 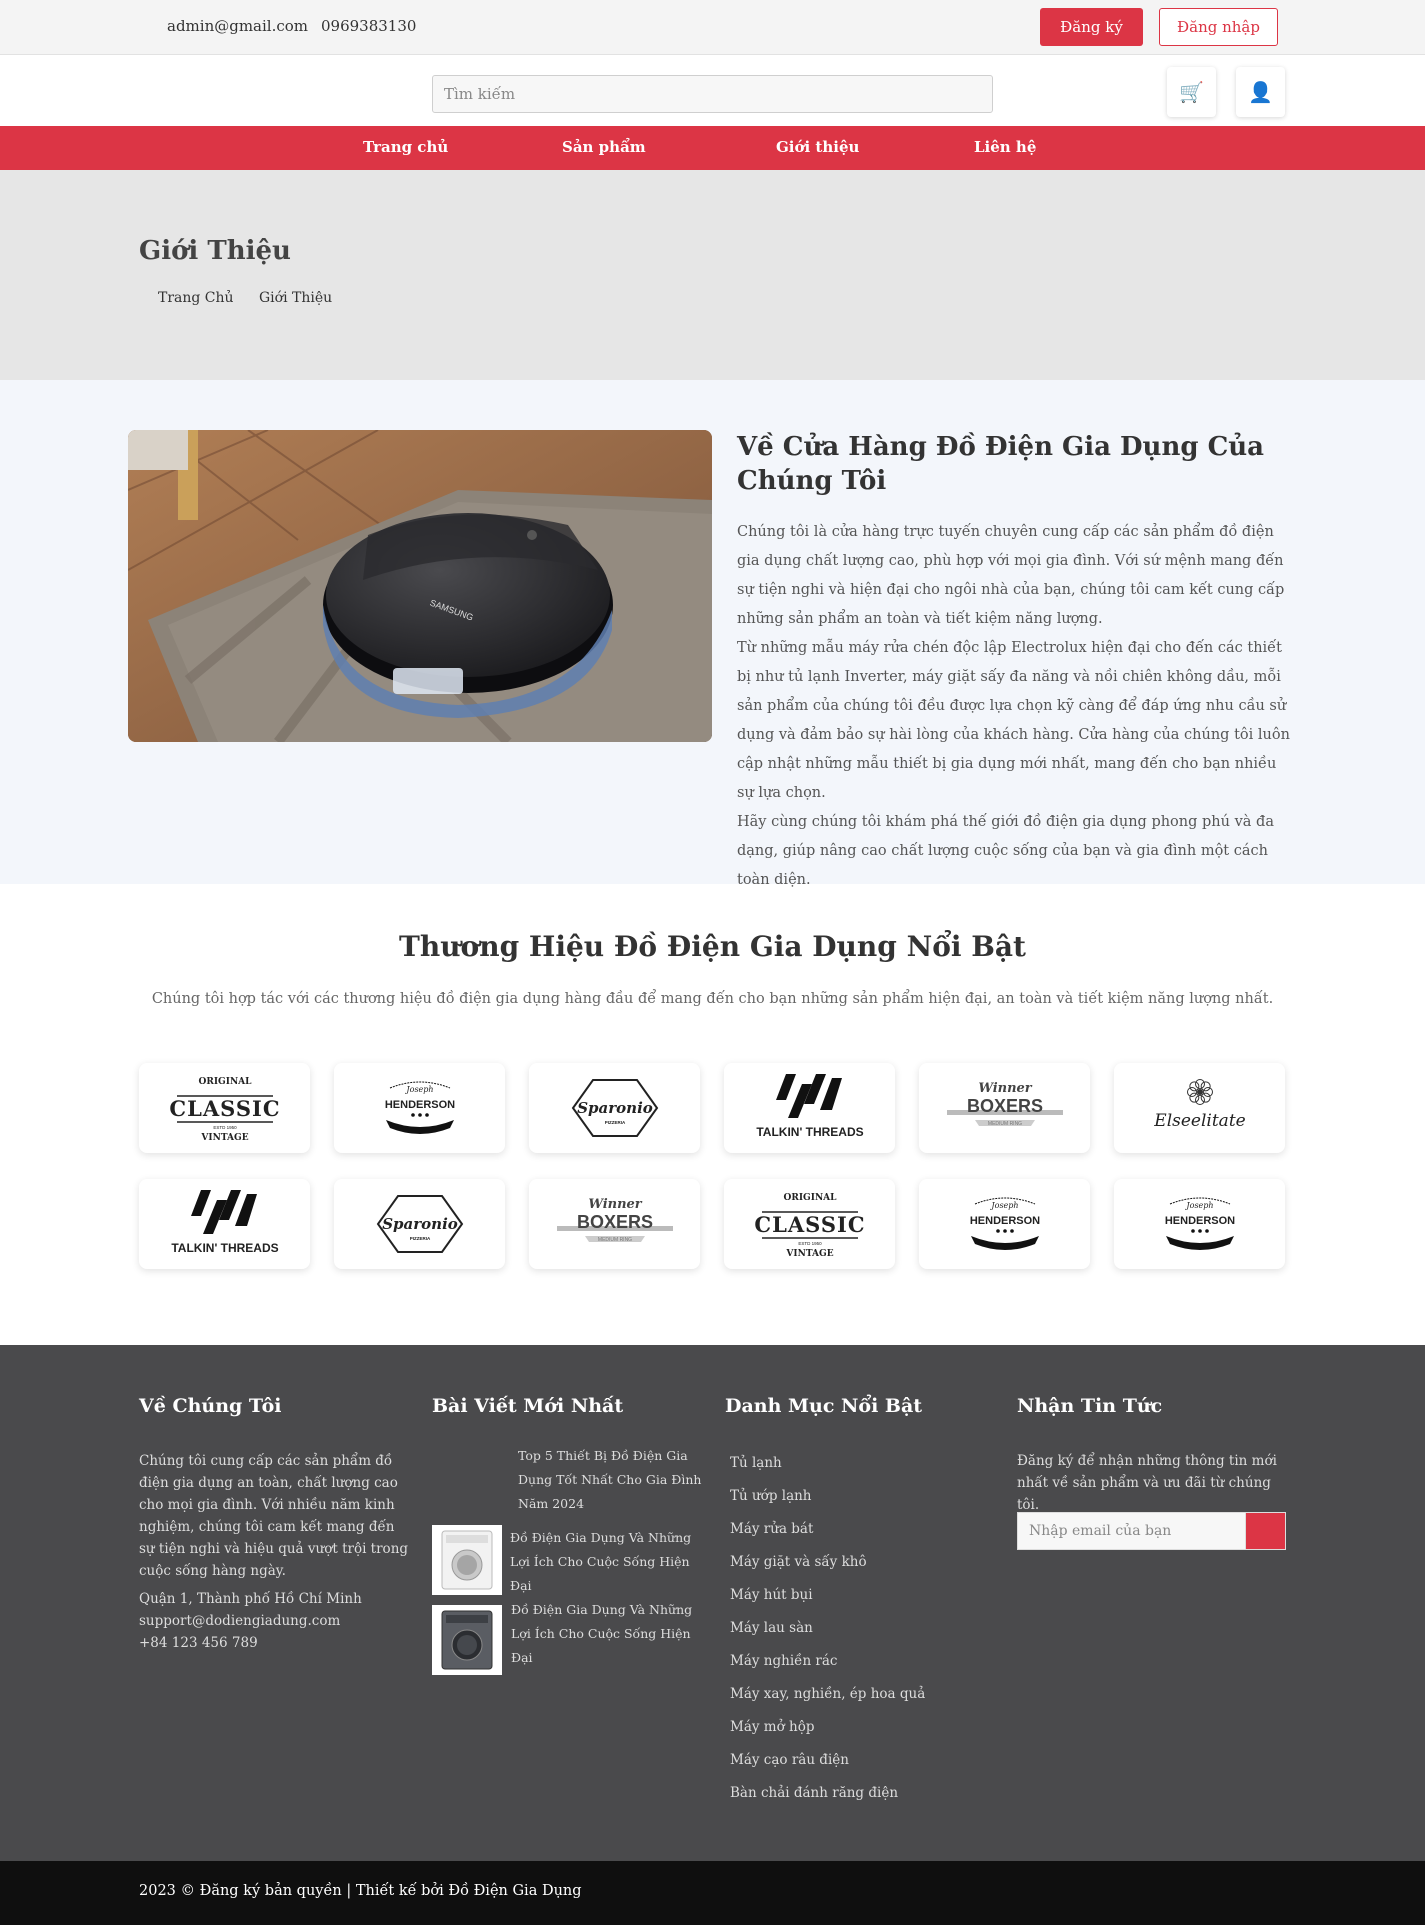 I want to click on footer-category-item: Máy mở hộp, so click(x=827, y=1733).